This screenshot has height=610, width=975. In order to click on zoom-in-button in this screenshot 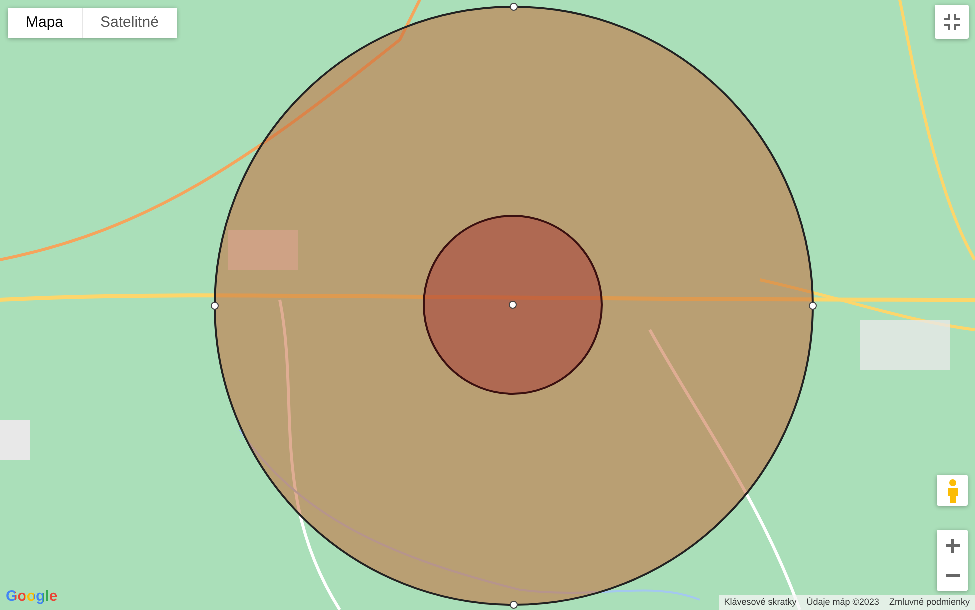, I will do `click(952, 545)`.